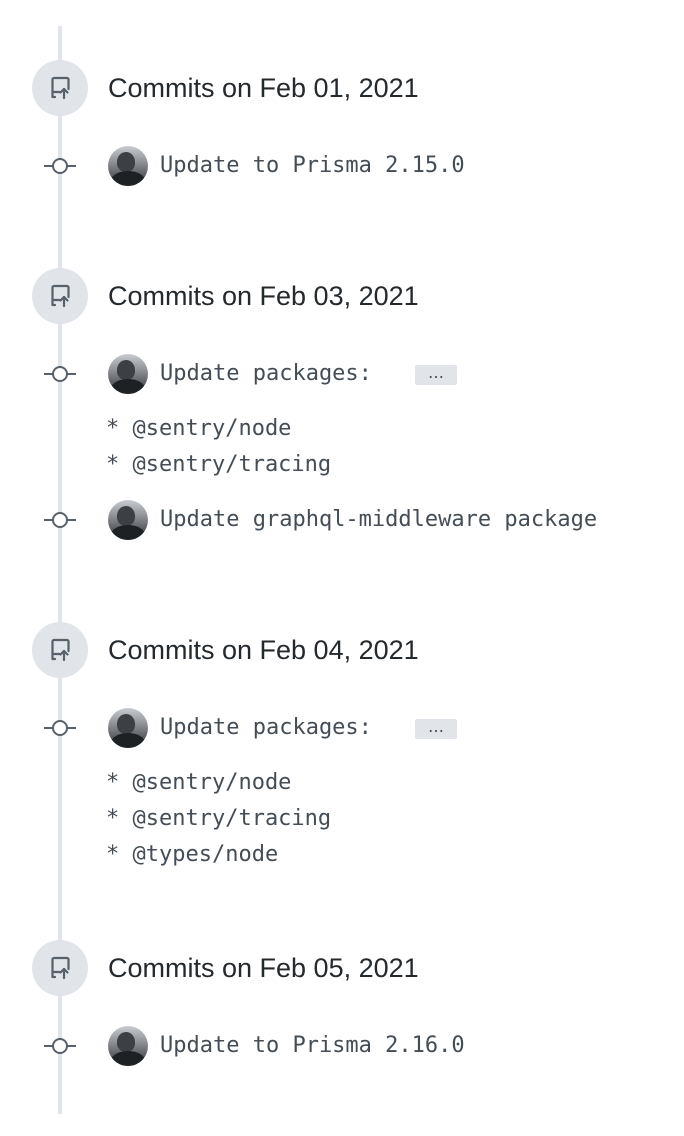 Image resolution: width=684 pixels, height=1136 pixels. Describe the element at coordinates (263, 88) in the screenshot. I see `group-title: Commits on Feb 01, 2021` at that location.